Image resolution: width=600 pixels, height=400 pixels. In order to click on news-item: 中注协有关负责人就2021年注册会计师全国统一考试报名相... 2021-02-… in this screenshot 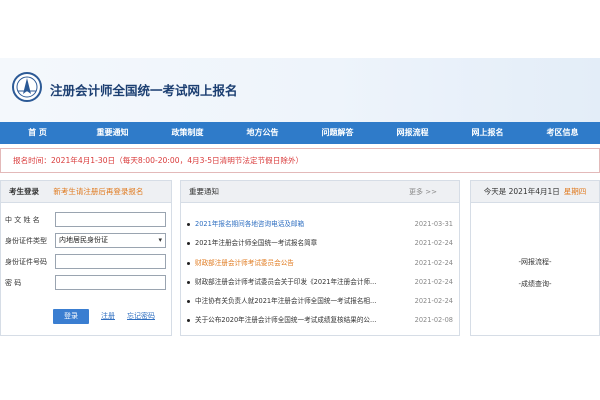, I will do `click(321, 301)`.